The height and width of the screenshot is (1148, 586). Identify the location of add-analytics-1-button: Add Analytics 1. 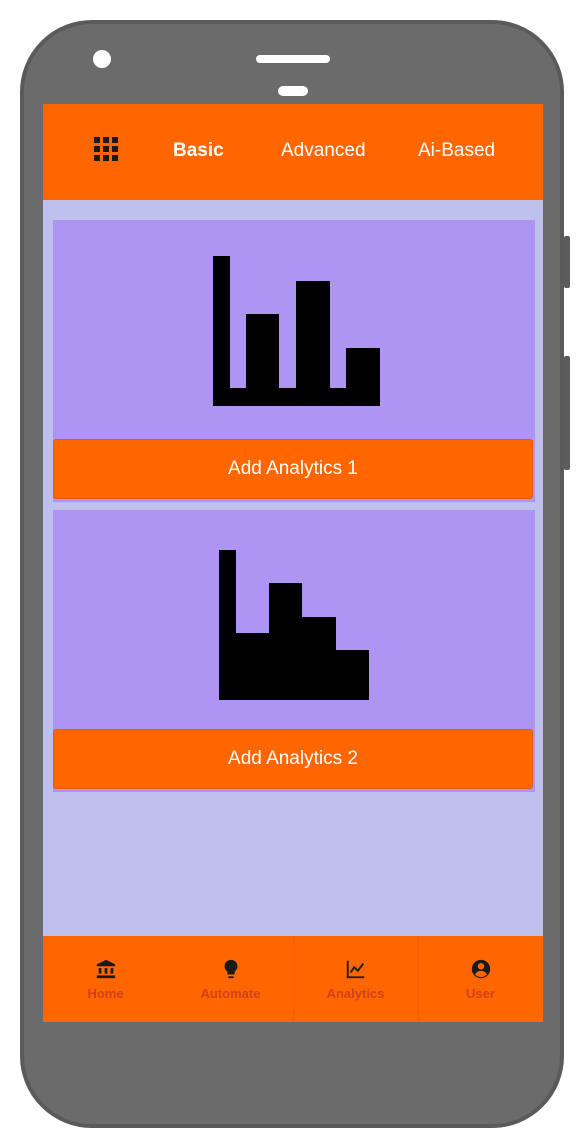
(293, 469).